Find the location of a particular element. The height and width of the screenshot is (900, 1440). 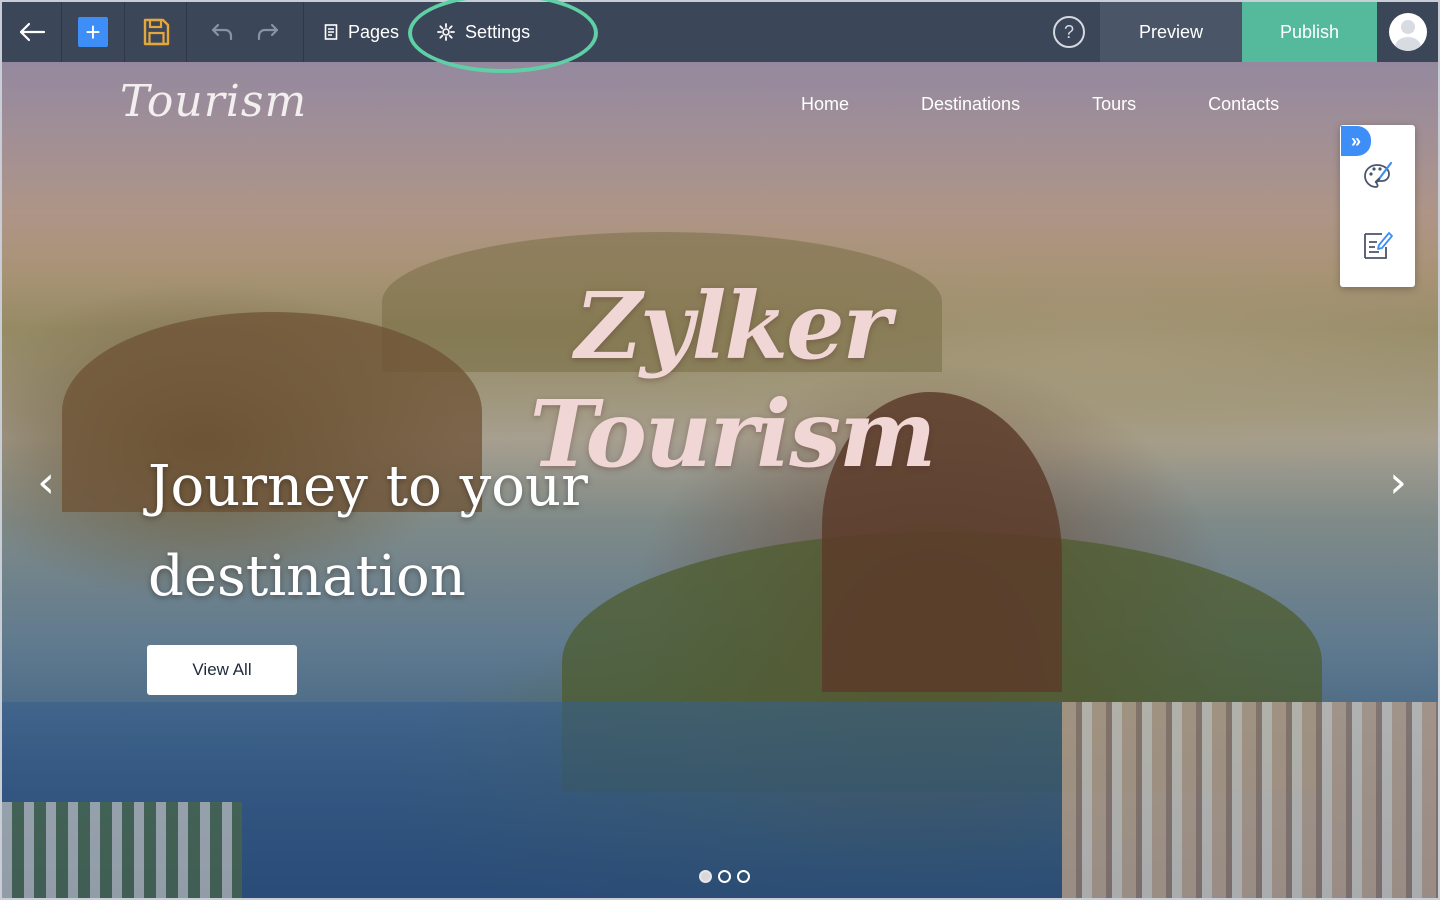

history-controls is located at coordinates (245, 32).